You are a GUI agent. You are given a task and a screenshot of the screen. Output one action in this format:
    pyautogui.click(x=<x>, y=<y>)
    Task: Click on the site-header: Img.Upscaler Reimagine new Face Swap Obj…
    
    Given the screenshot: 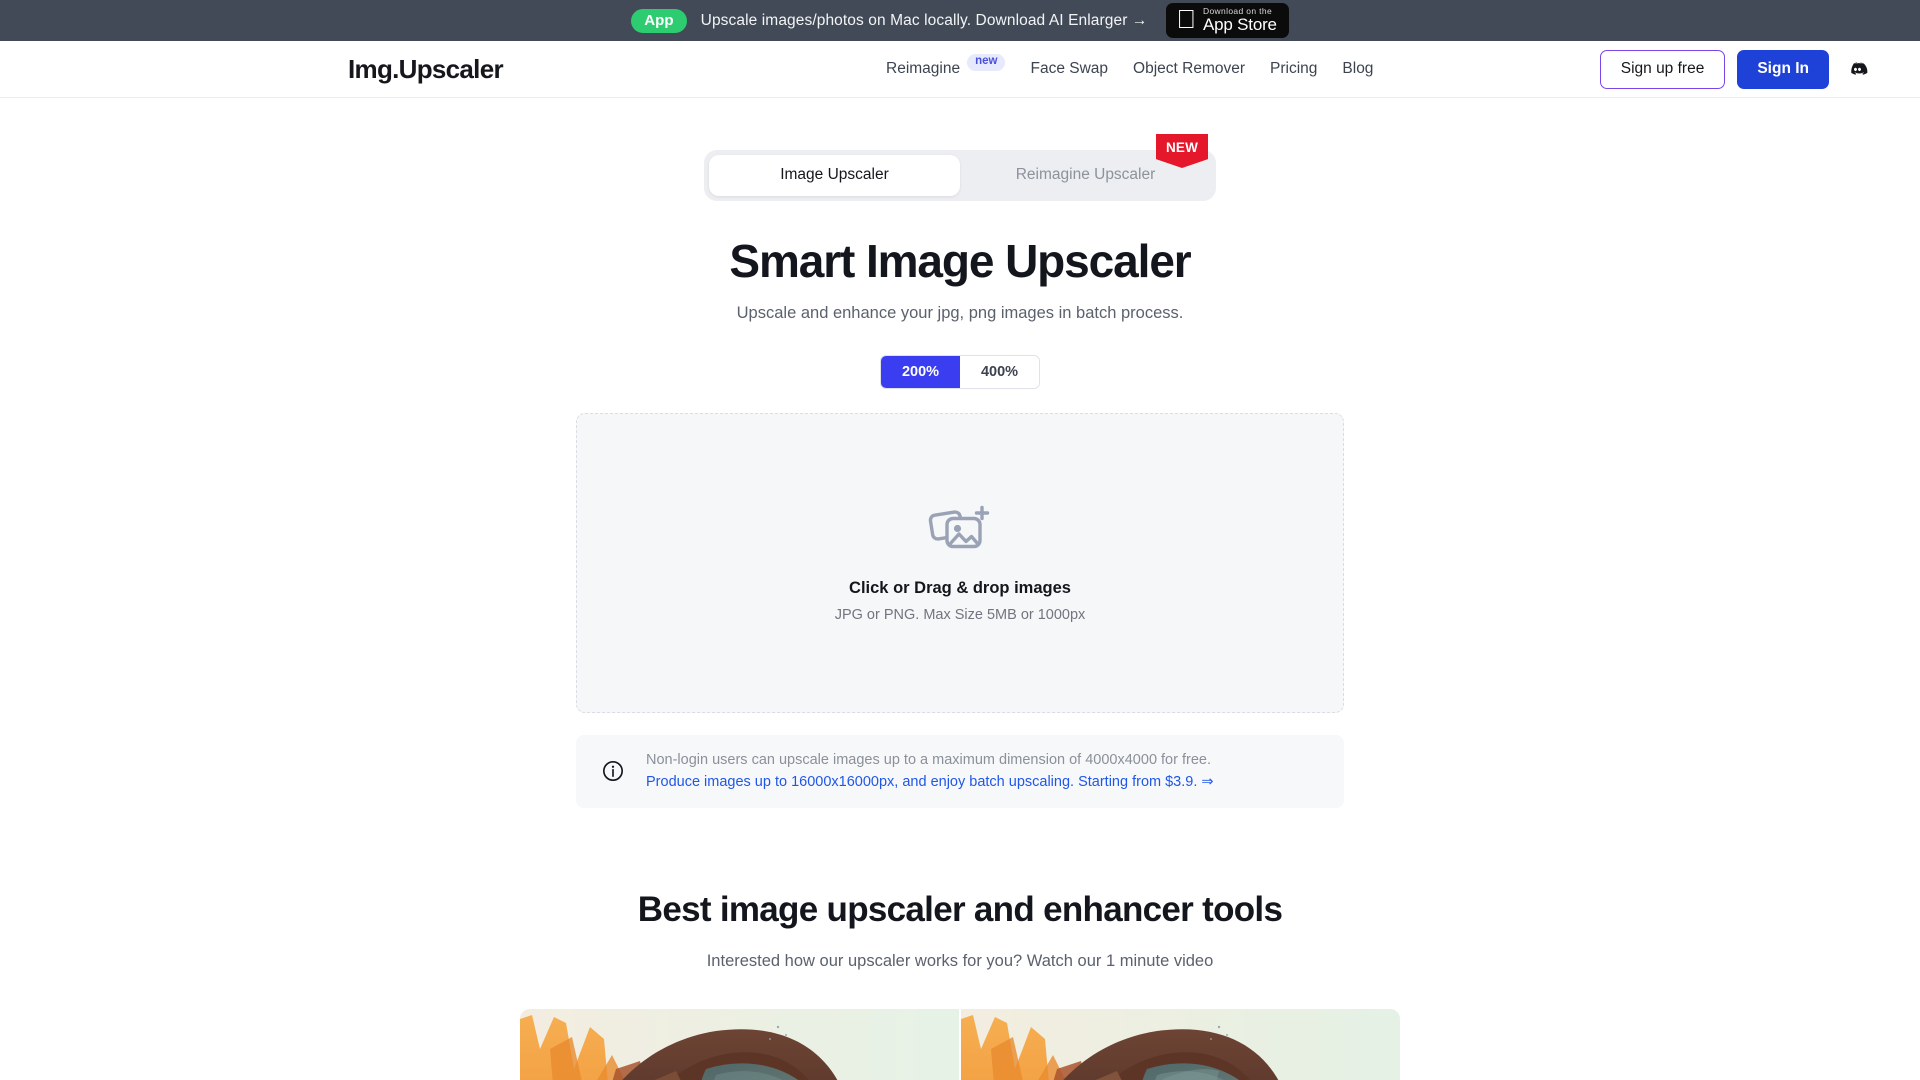 What is the action you would take?
    pyautogui.click(x=960, y=69)
    